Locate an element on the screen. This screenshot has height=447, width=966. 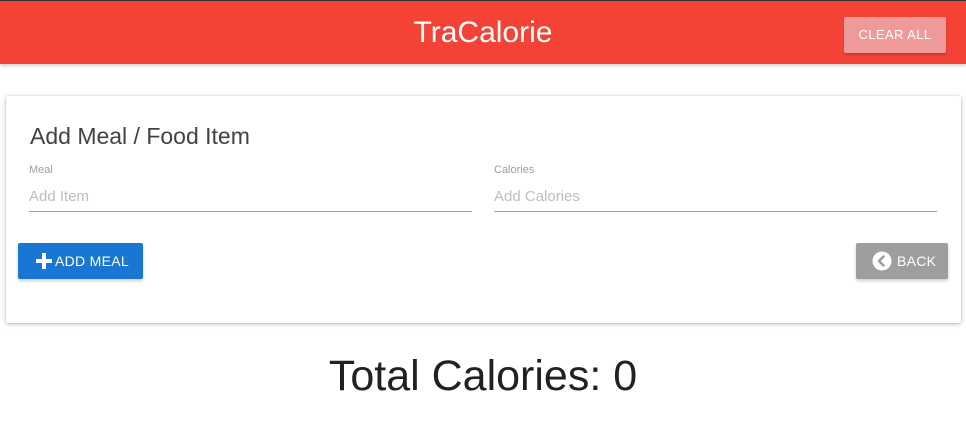
navbar: TraCalorie CLEAR ALL is located at coordinates (483, 32).